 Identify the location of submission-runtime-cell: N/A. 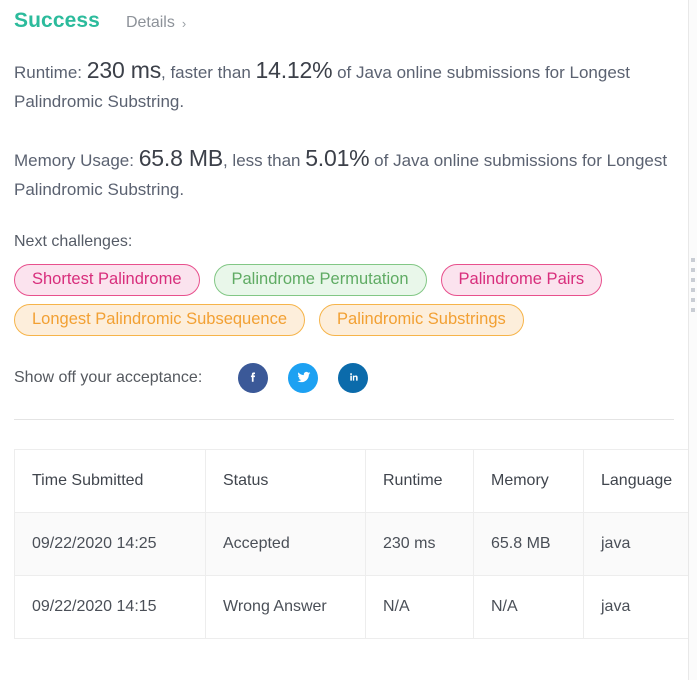
(419, 606).